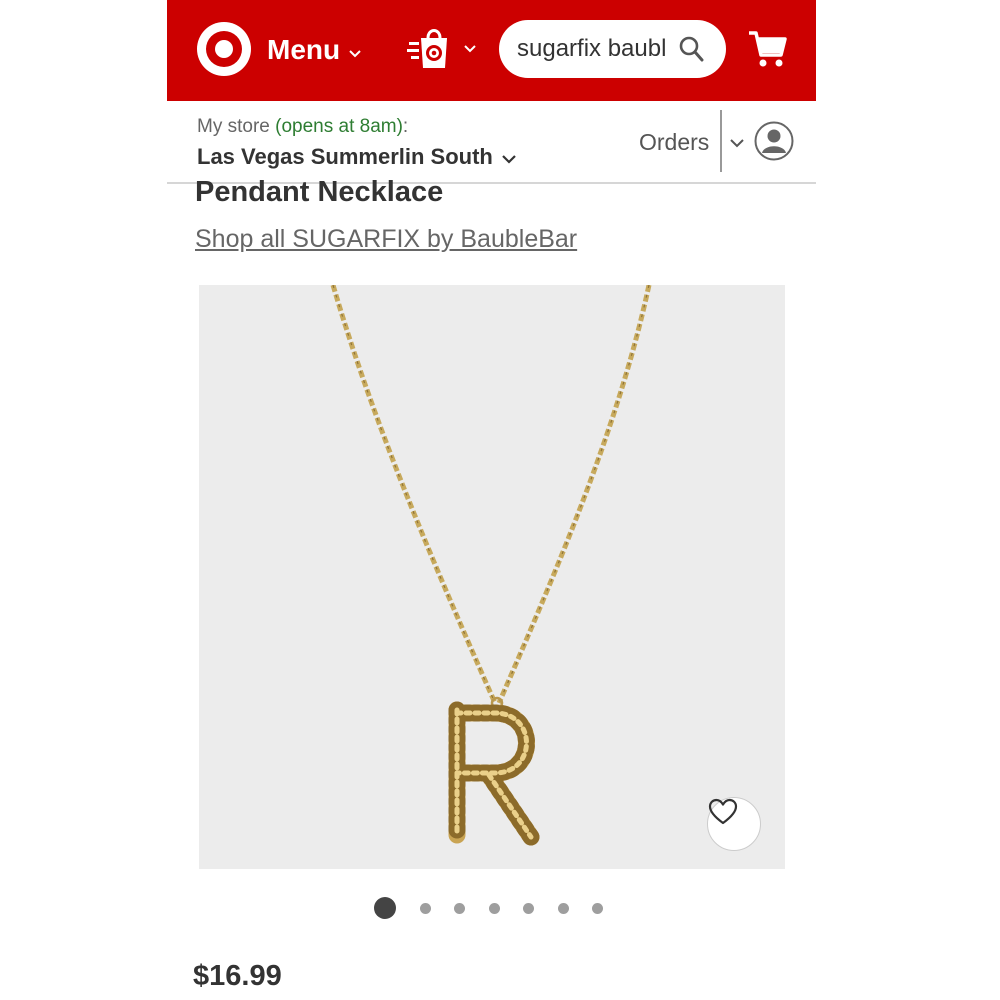 The height and width of the screenshot is (1000, 1000). I want to click on store-bag-button, so click(442, 50).